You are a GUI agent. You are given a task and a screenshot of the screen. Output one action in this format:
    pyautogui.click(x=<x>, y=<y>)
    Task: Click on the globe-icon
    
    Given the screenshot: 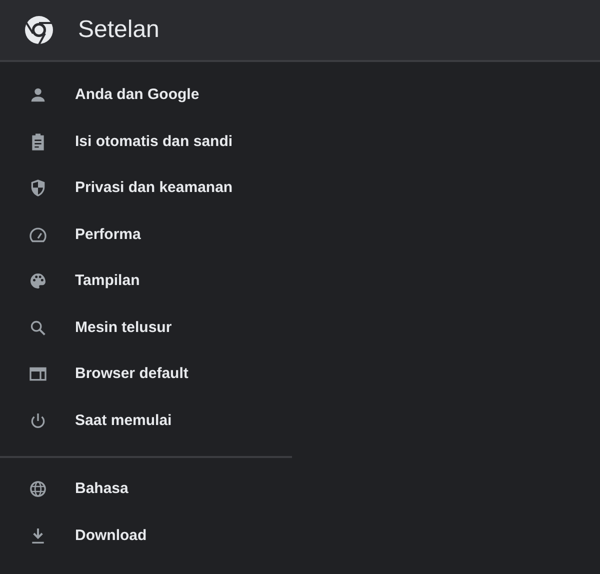 What is the action you would take?
    pyautogui.click(x=38, y=489)
    